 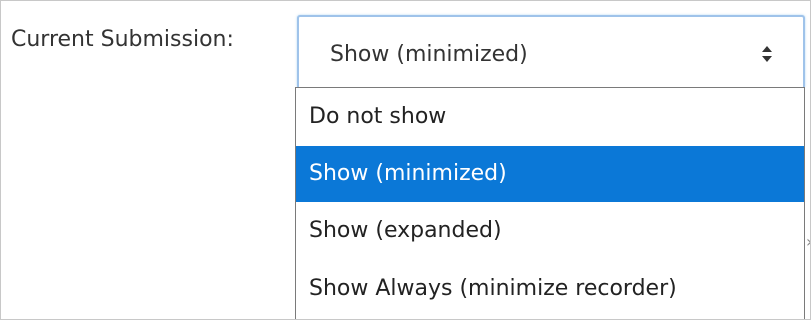 What do you see at coordinates (429, 54) in the screenshot?
I see `select-current-value: Show (minimized)` at bounding box center [429, 54].